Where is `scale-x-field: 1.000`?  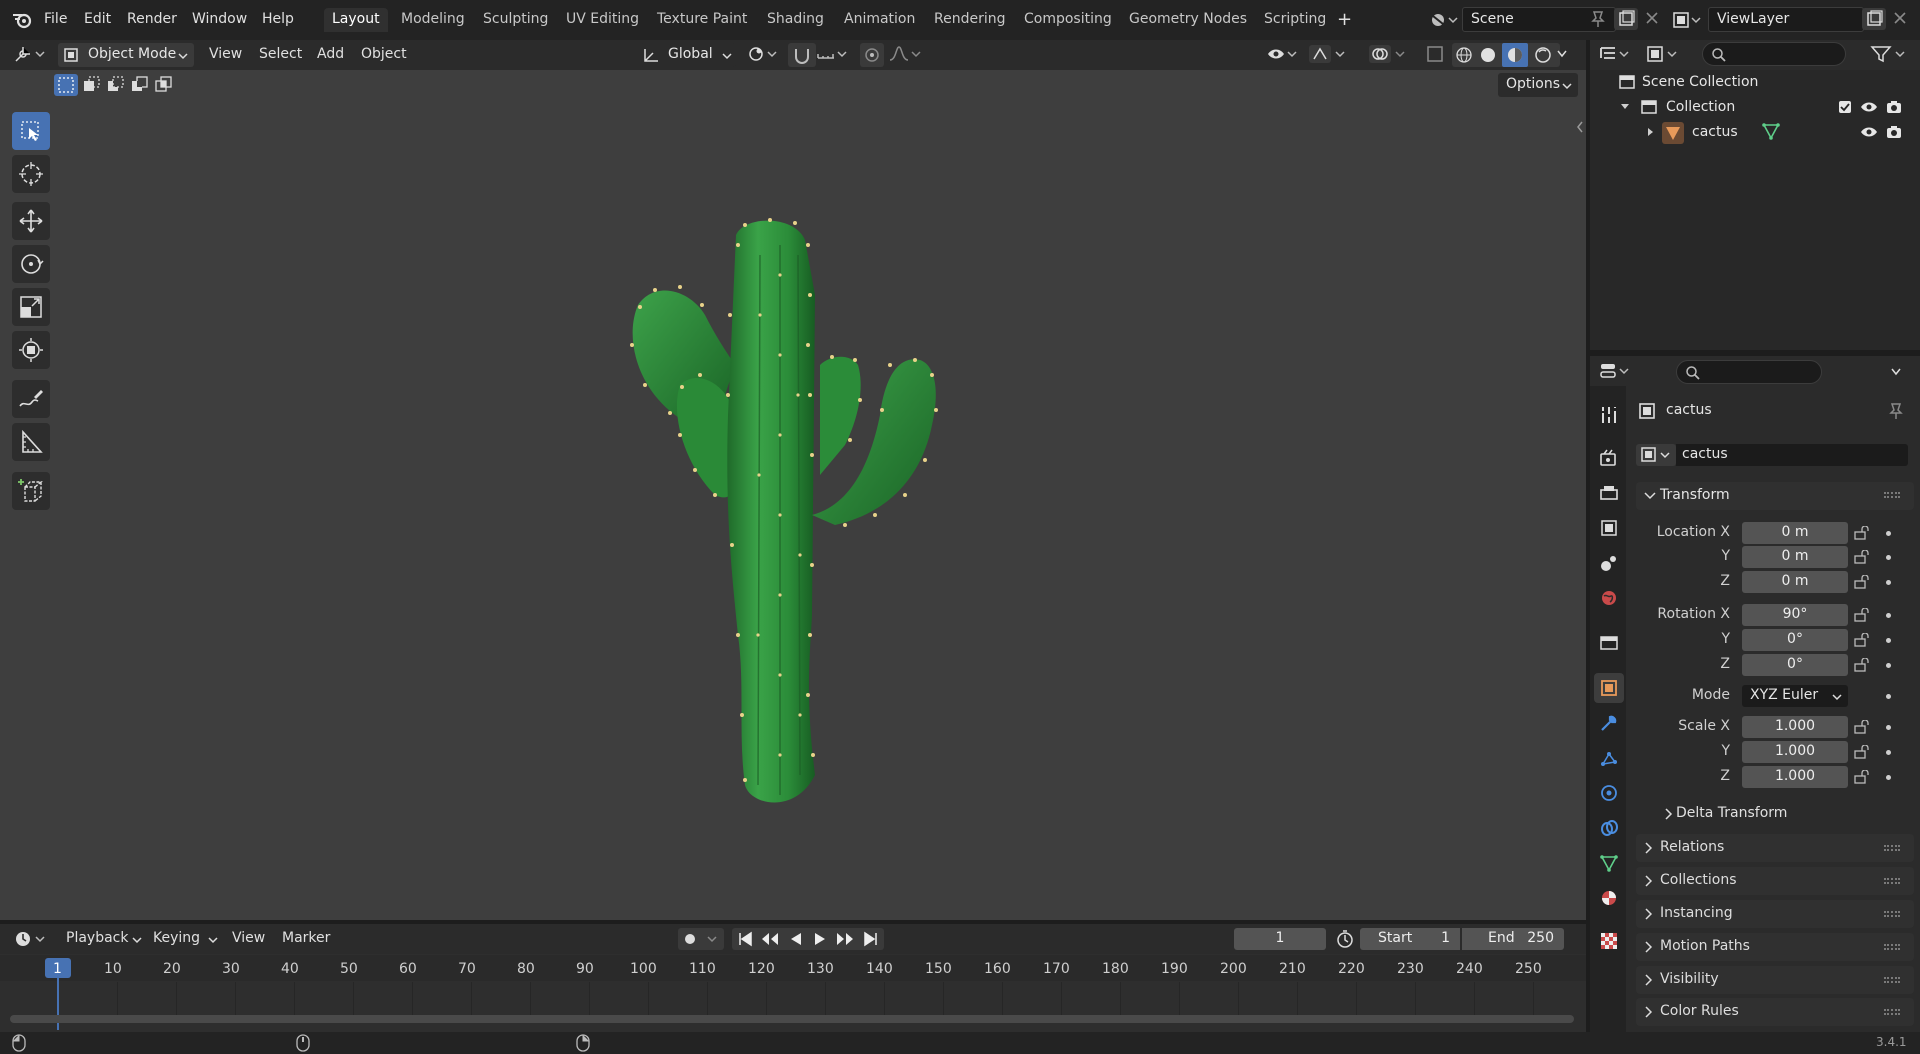 scale-x-field: 1.000 is located at coordinates (1795, 727).